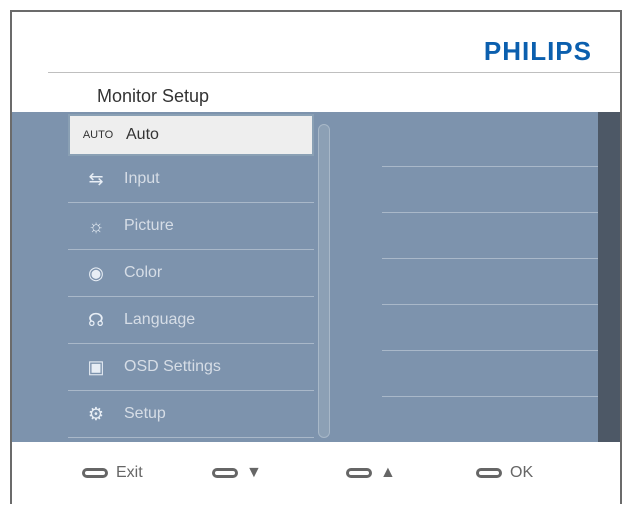 The height and width of the screenshot is (514, 632). What do you see at coordinates (153, 96) in the screenshot?
I see `screen-title: Monitor Setup` at bounding box center [153, 96].